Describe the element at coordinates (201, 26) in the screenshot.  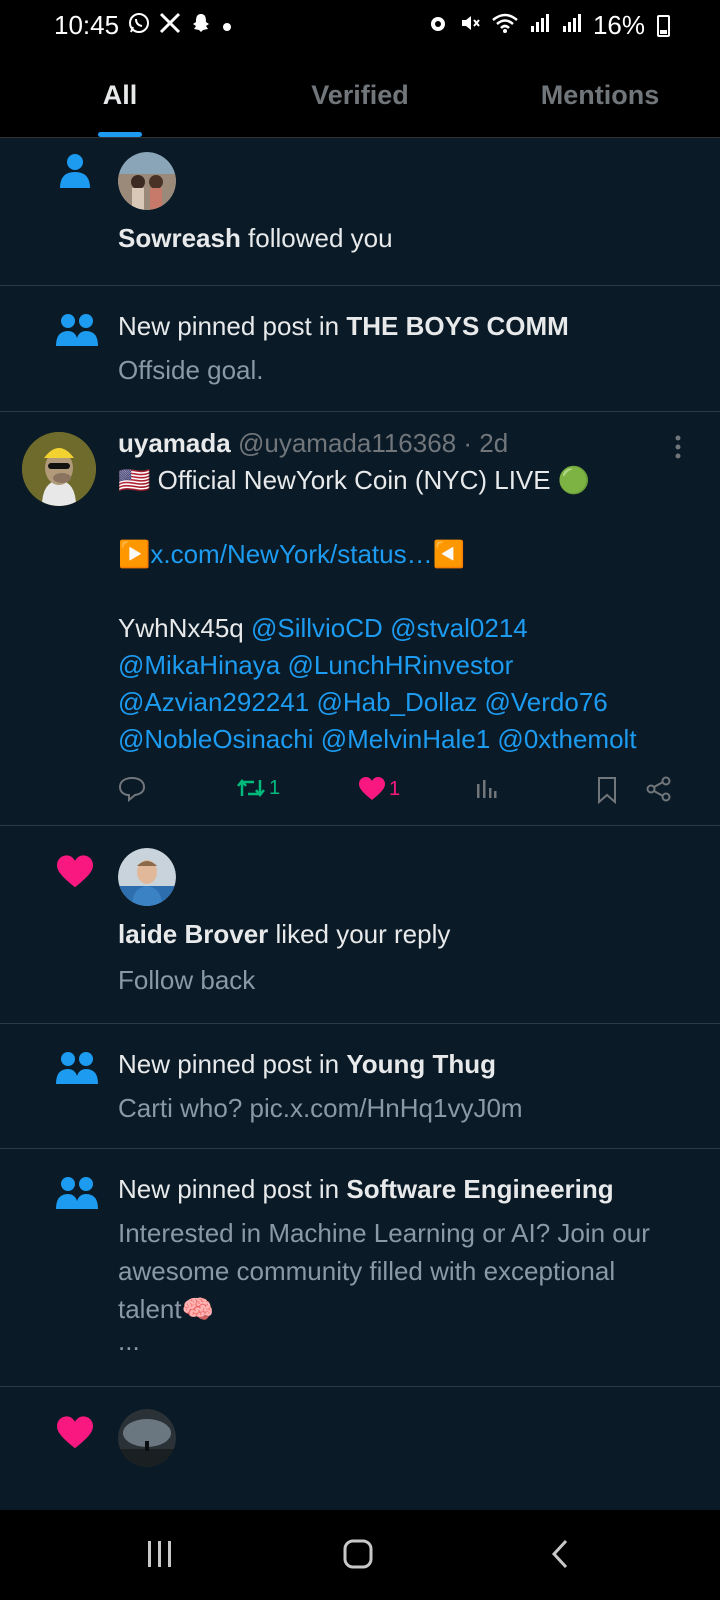
I see `snapchat-icon` at that location.